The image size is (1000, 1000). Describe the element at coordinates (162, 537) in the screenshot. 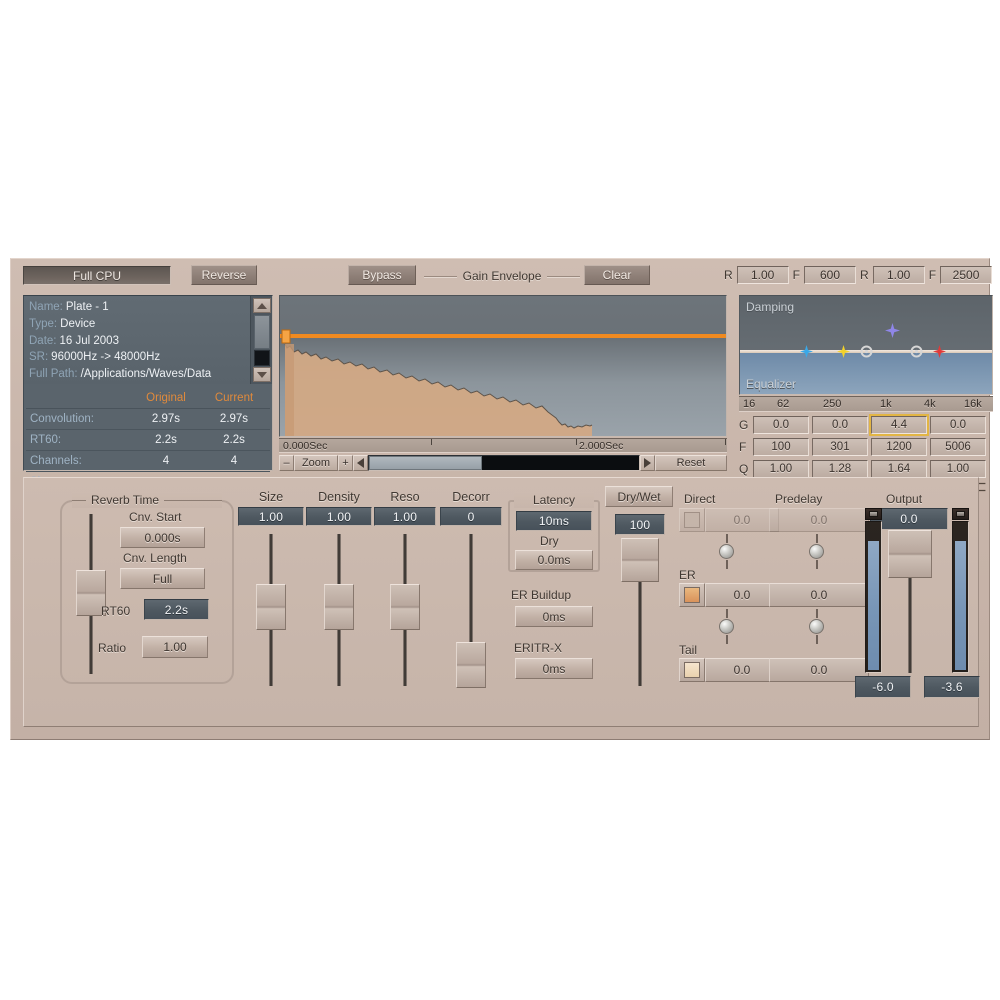

I see `cnv-start-value: 0.000s` at that location.